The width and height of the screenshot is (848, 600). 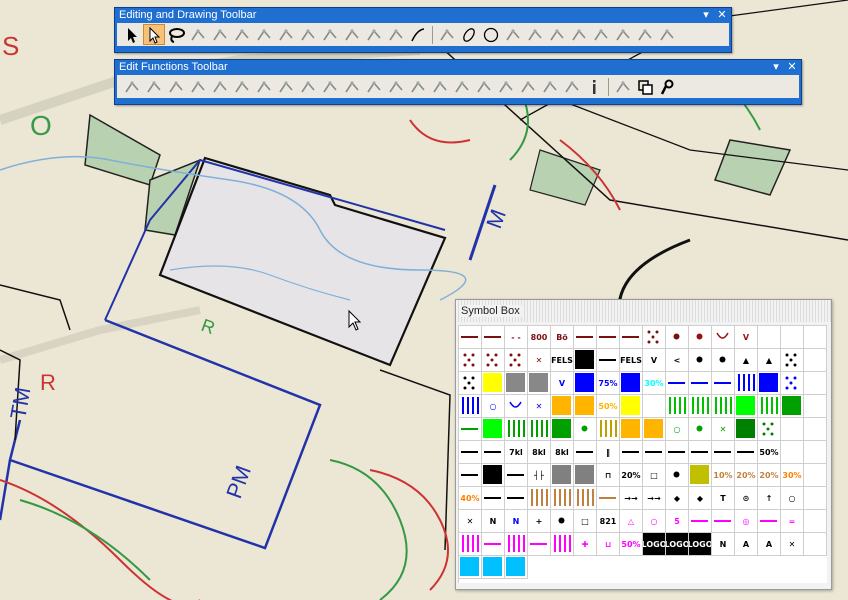 What do you see at coordinates (769, 498) in the screenshot?
I see `symbol-cell: ↑` at bounding box center [769, 498].